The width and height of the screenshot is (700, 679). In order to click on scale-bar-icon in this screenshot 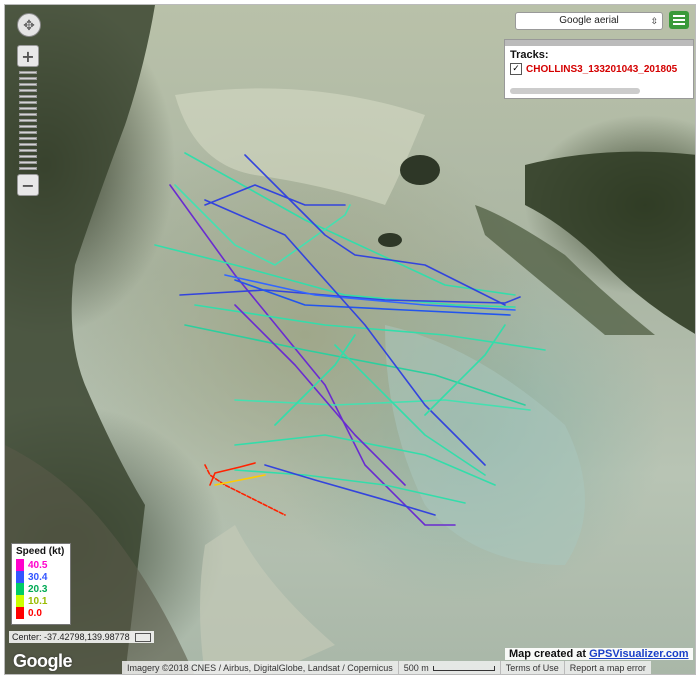, I will do `click(463, 669)`.